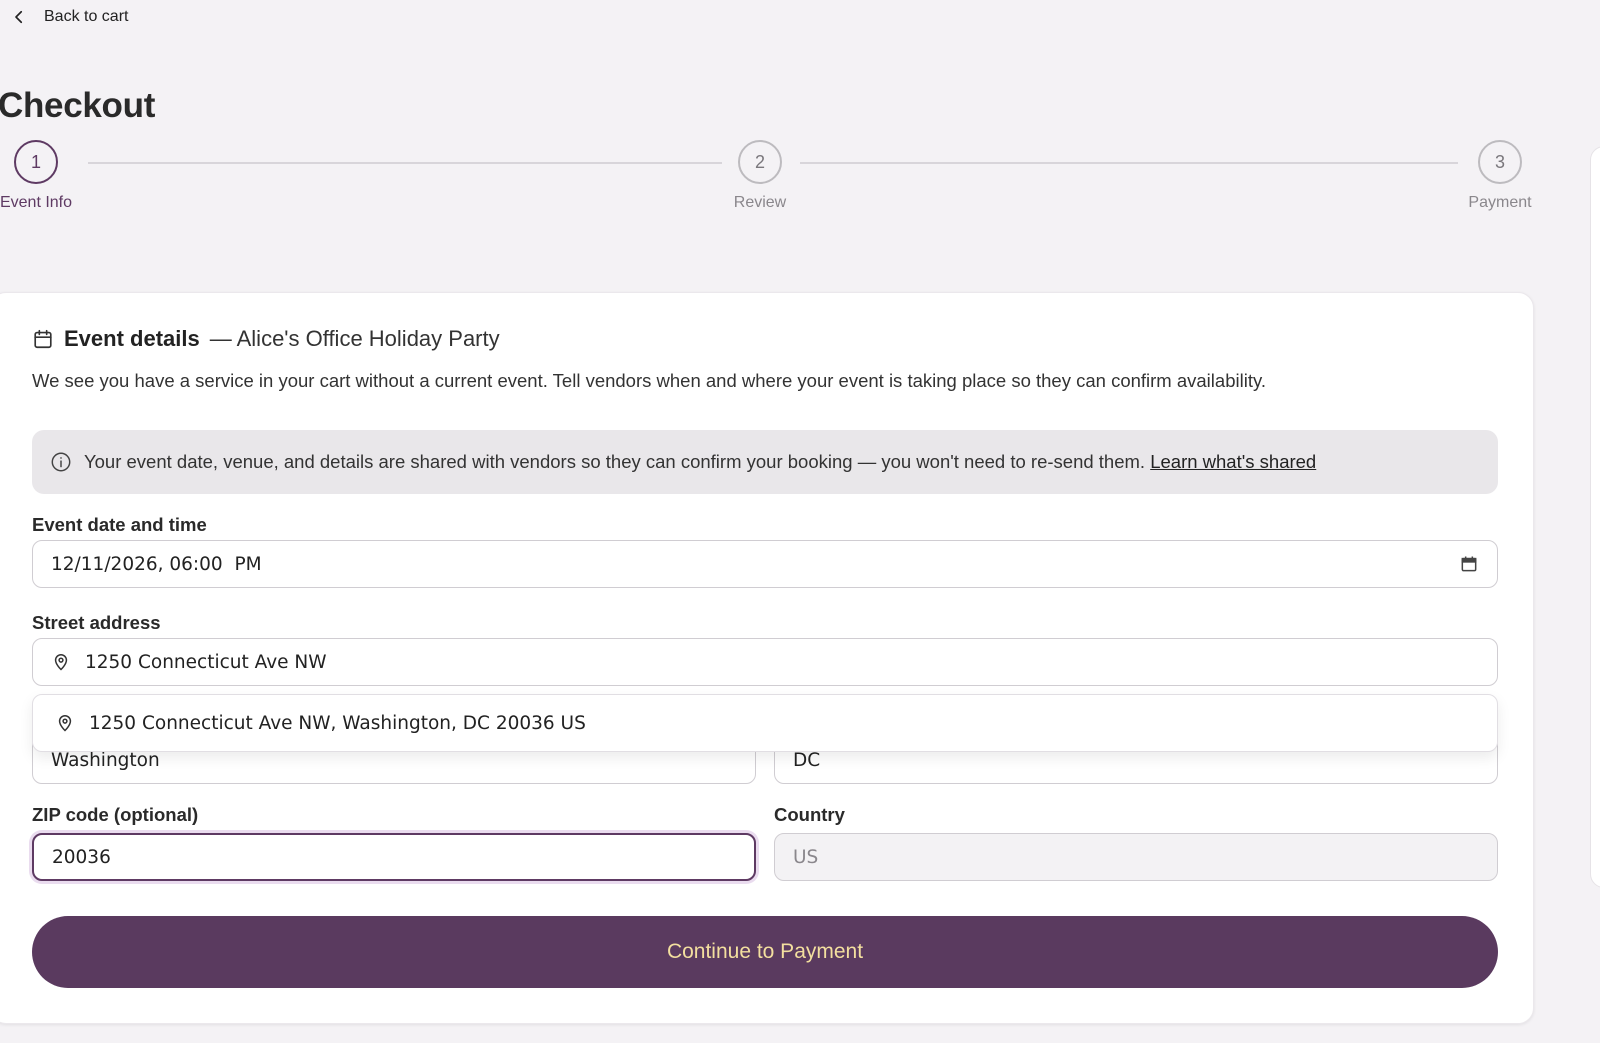 The width and height of the screenshot is (1600, 1043). Describe the element at coordinates (1469, 564) in the screenshot. I see `calendar-picker-icon` at that location.